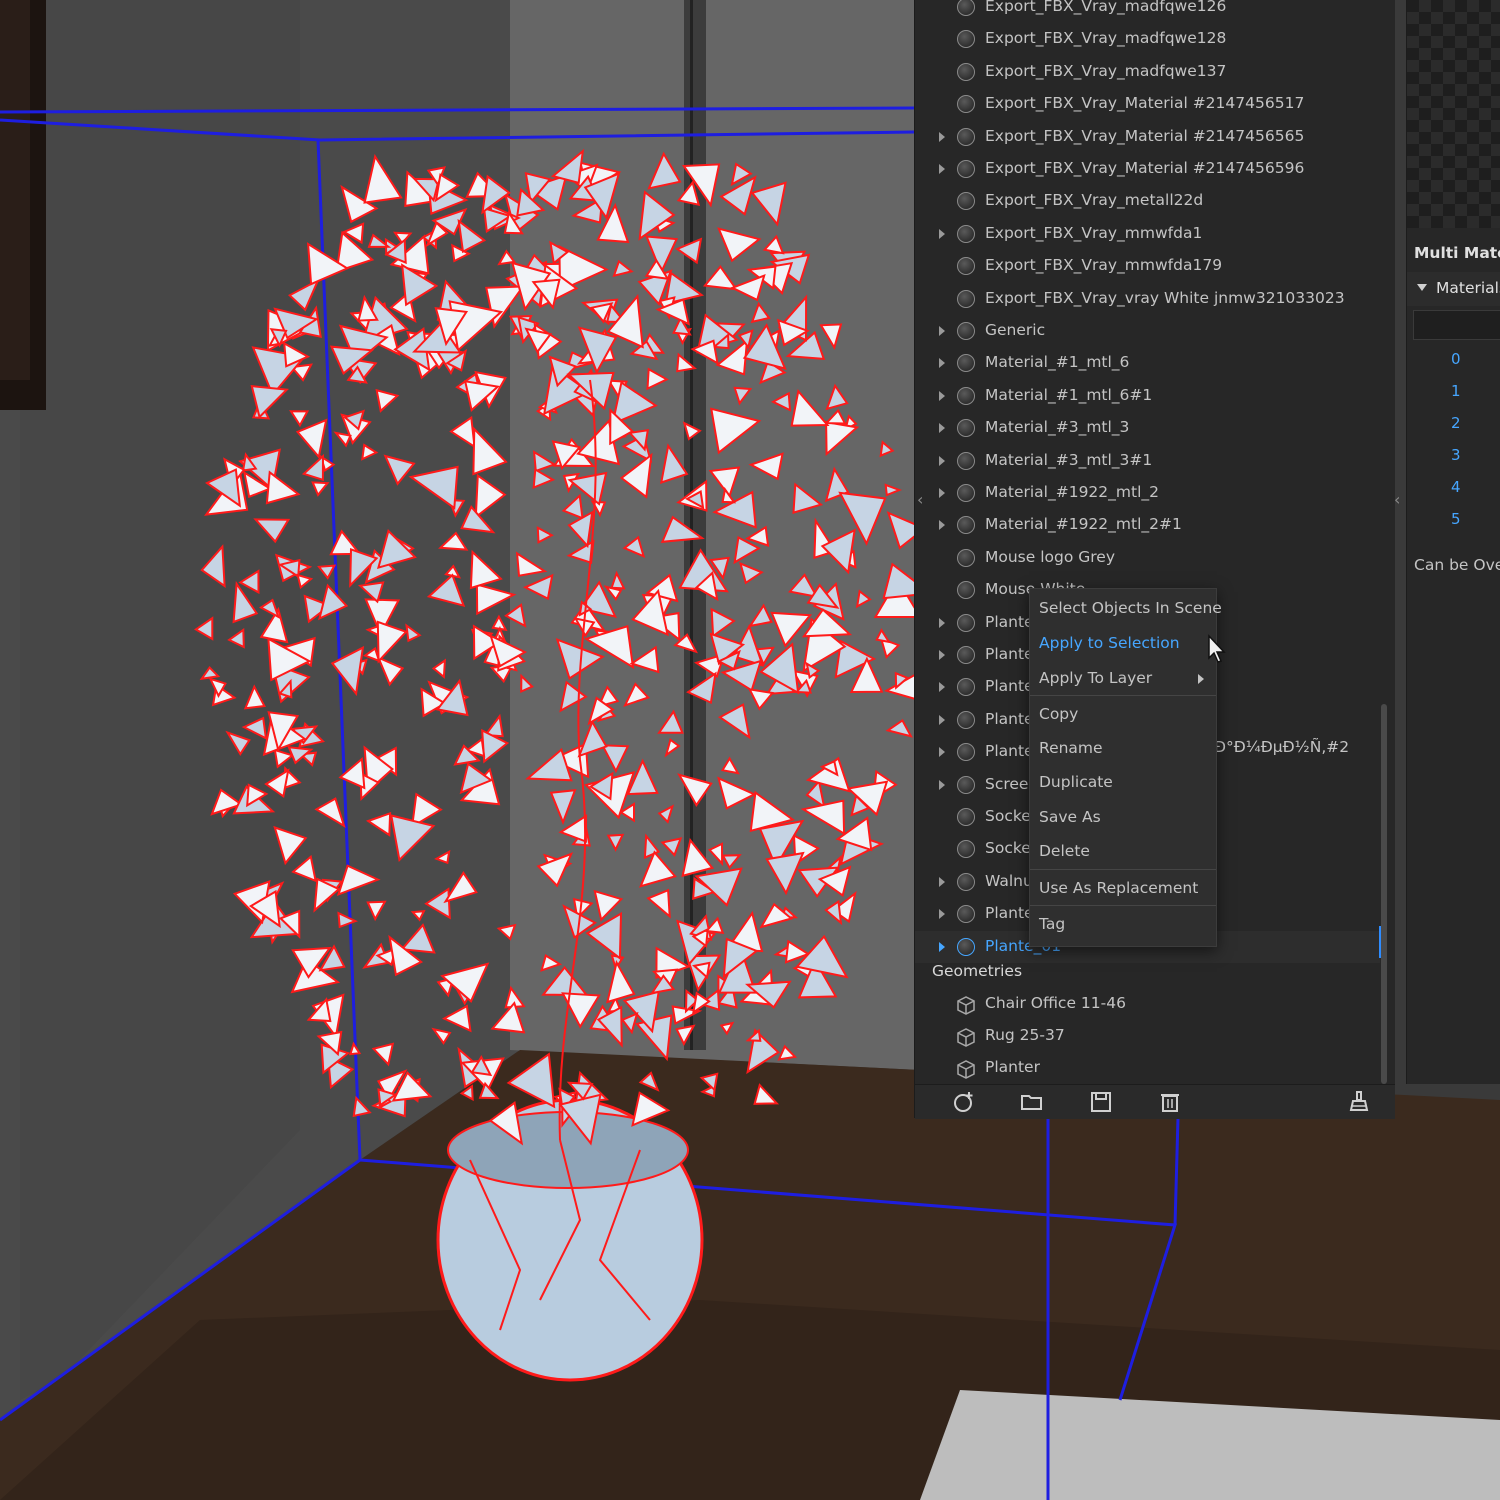 Image resolution: width=1500 pixels, height=1500 pixels. I want to click on context-menu-item-label: Save As, so click(1070, 817).